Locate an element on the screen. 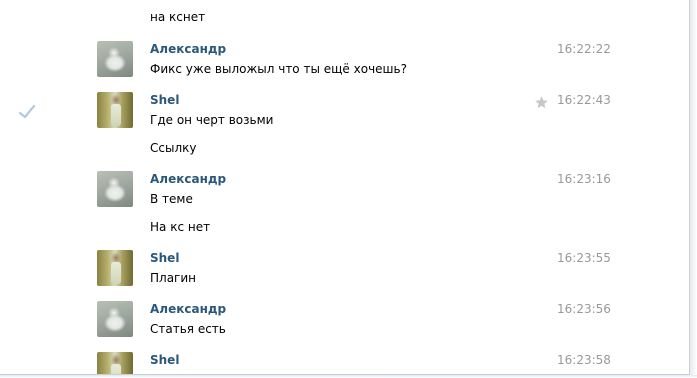  message-text: Фикс уже выложыл что ты ещё хочешь? is located at coordinates (278, 69).